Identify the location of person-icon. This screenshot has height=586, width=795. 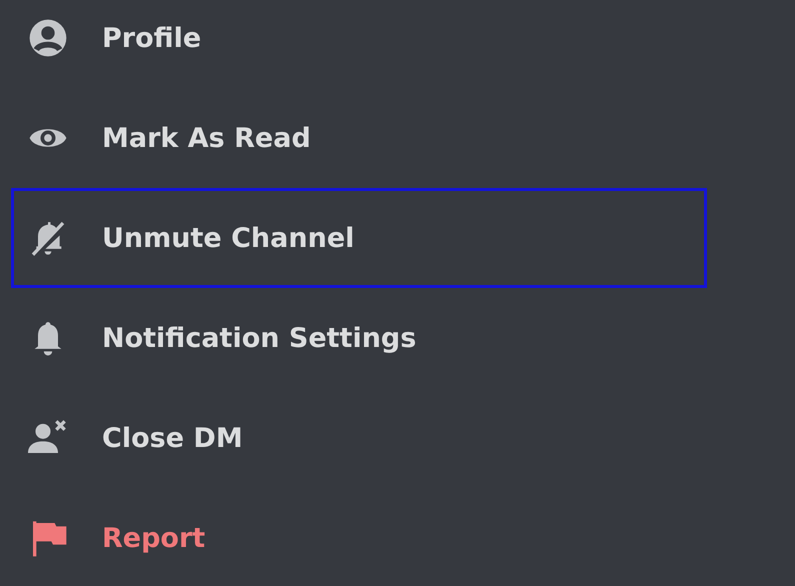
(48, 38).